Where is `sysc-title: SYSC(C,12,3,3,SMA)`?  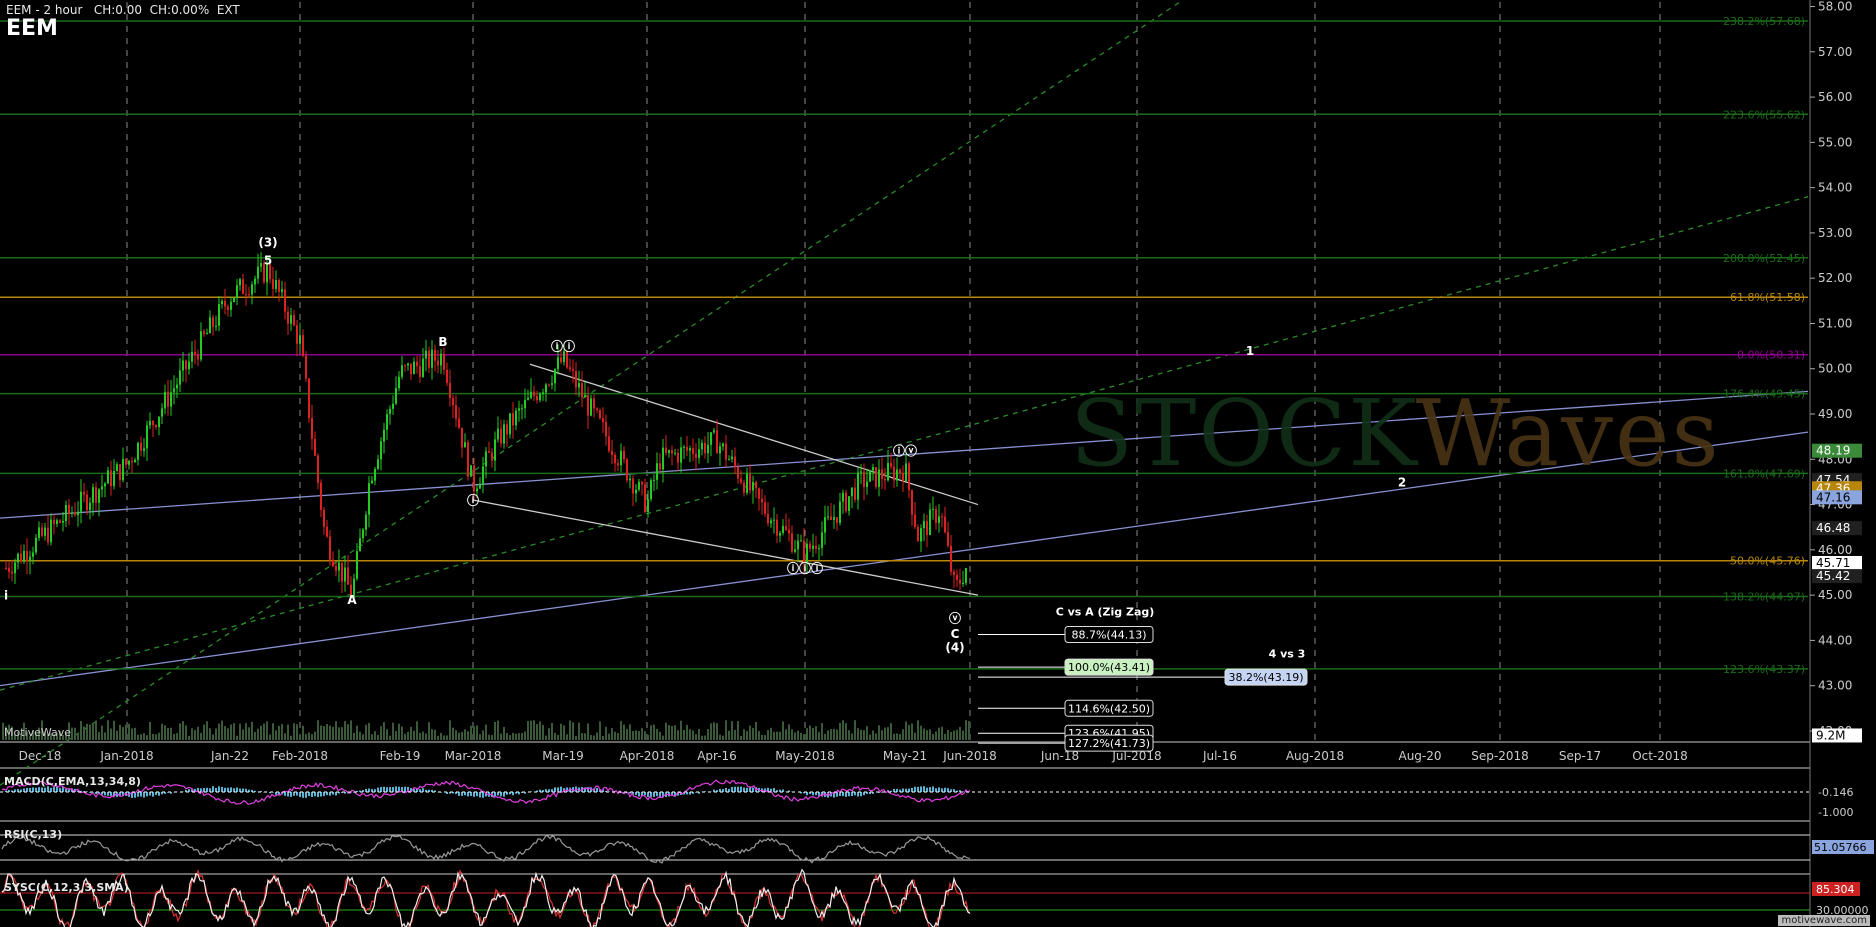
sysc-title: SYSC(C,12,3,3,SMA) is located at coordinates (66, 887).